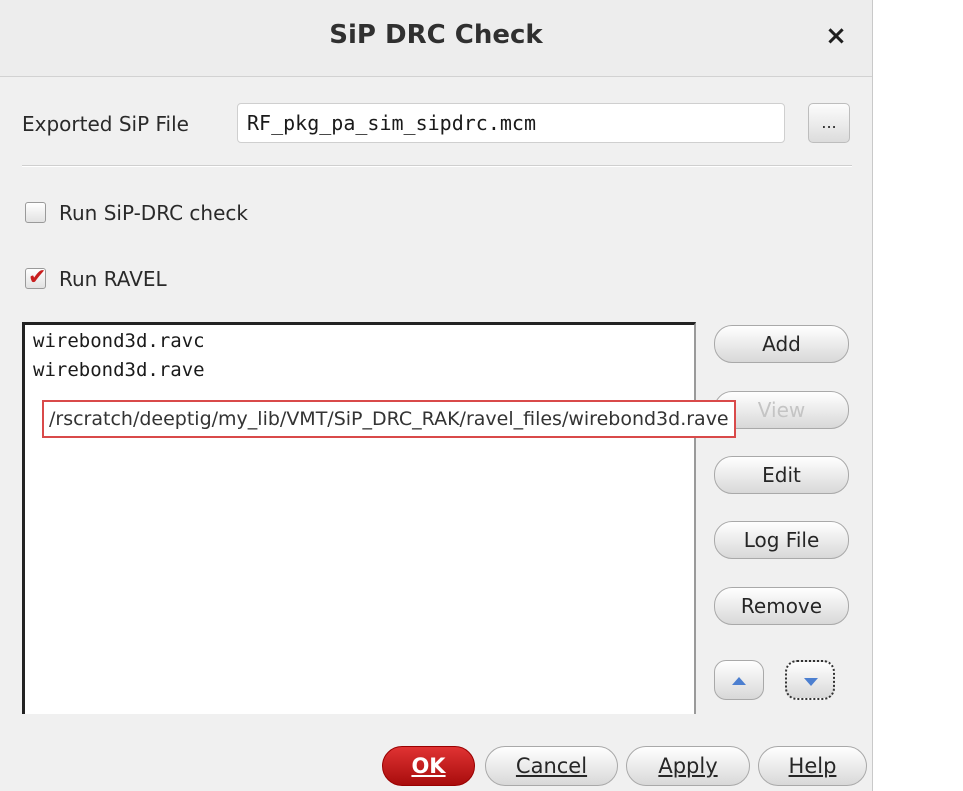  I want to click on run-sip-drc-checkbox, so click(35, 212).